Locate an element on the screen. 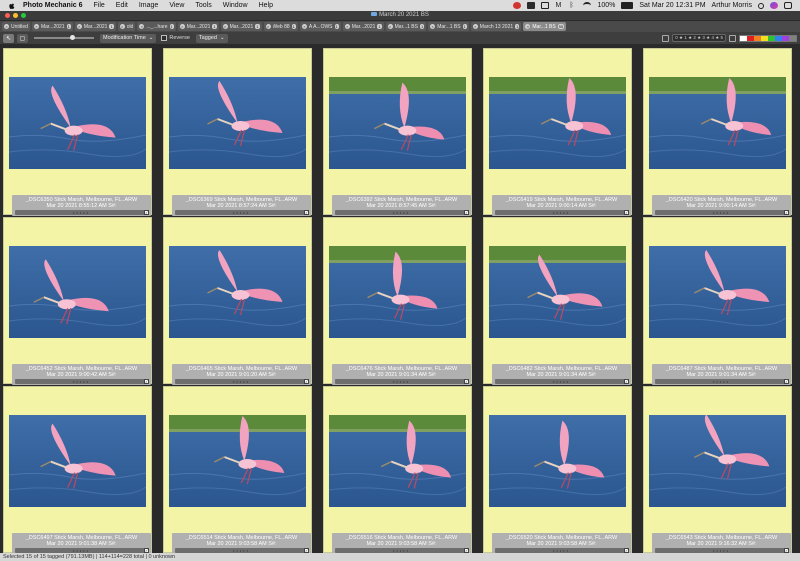  color-filter-icon is located at coordinates (732, 38).